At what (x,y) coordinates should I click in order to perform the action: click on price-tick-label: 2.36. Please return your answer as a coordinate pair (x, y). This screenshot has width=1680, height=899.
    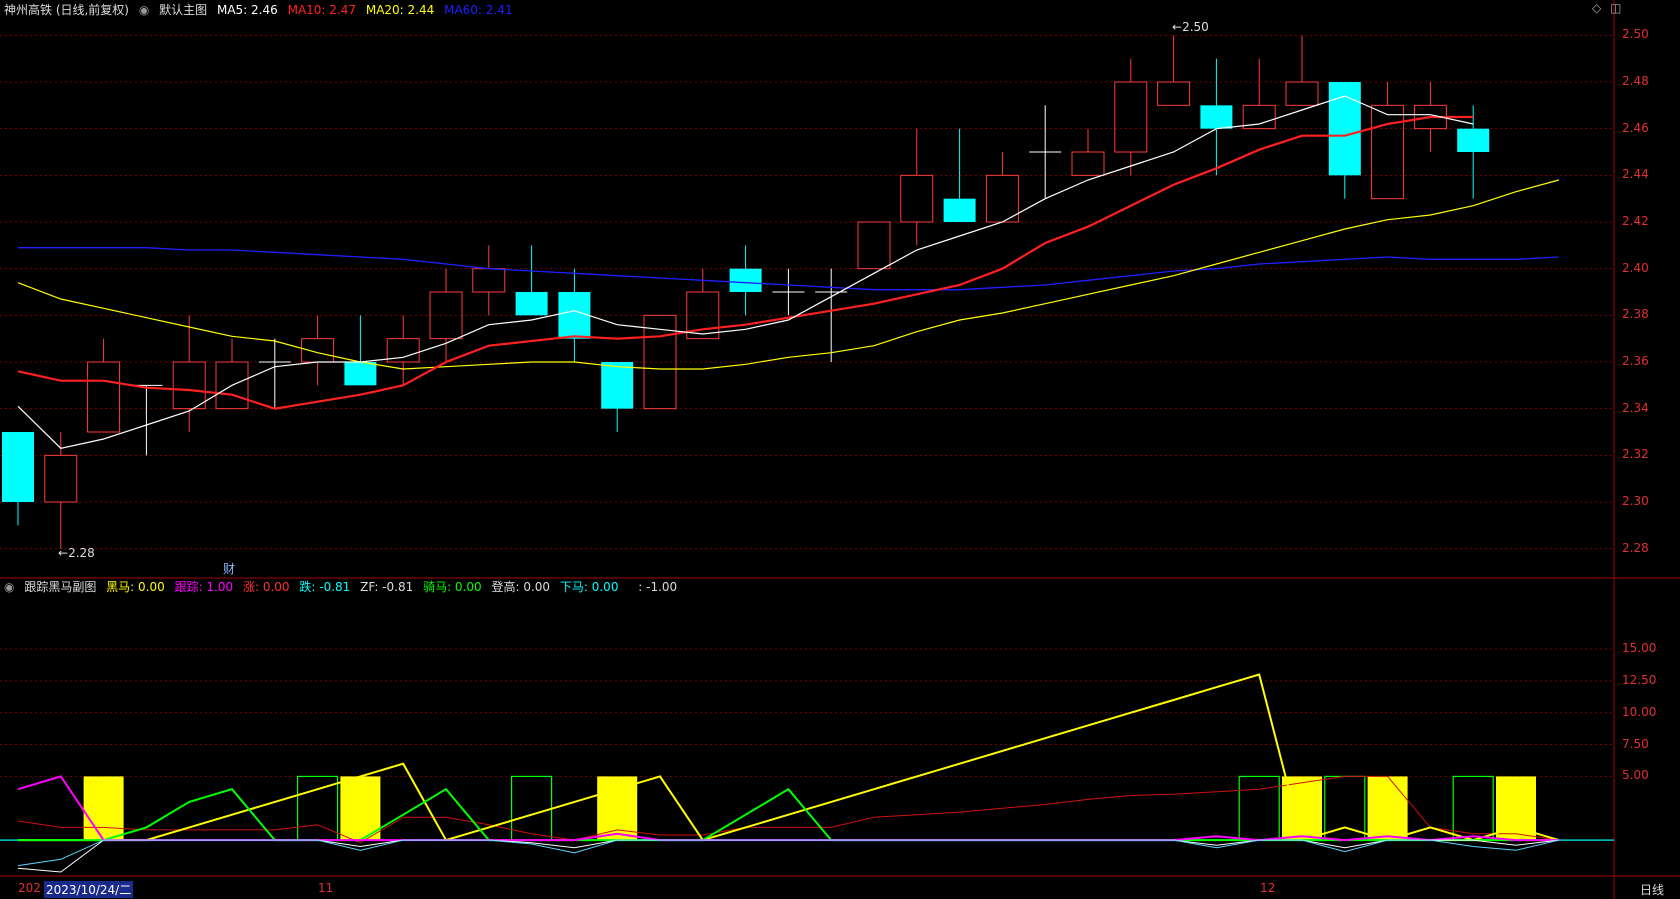
    Looking at the image, I should click on (1635, 361).